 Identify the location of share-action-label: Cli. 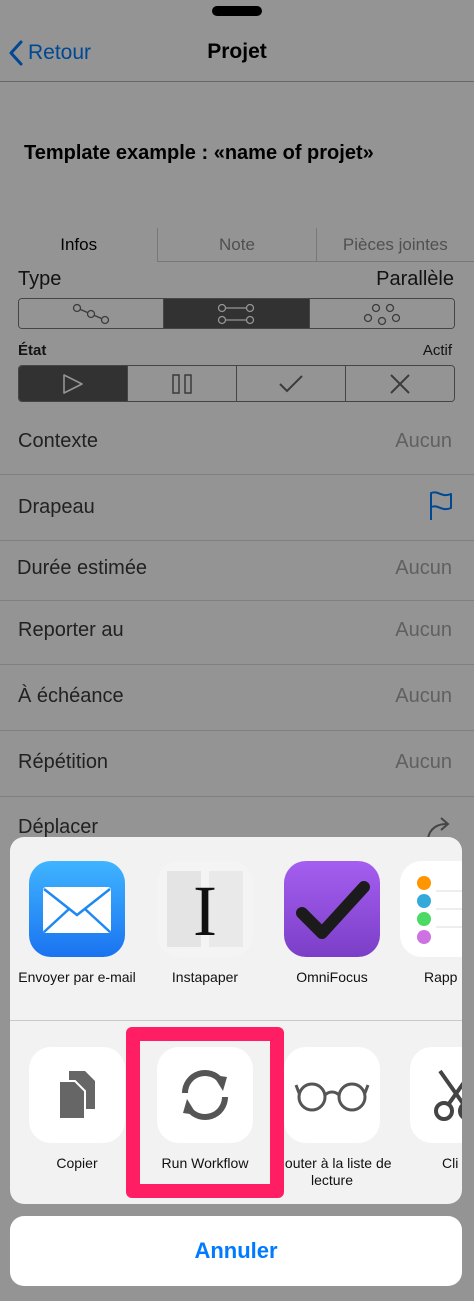
(450, 1163).